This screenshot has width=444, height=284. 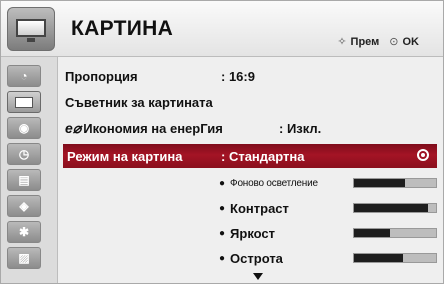 What do you see at coordinates (365, 41) in the screenshot?
I see `move-hint-label: Прем` at bounding box center [365, 41].